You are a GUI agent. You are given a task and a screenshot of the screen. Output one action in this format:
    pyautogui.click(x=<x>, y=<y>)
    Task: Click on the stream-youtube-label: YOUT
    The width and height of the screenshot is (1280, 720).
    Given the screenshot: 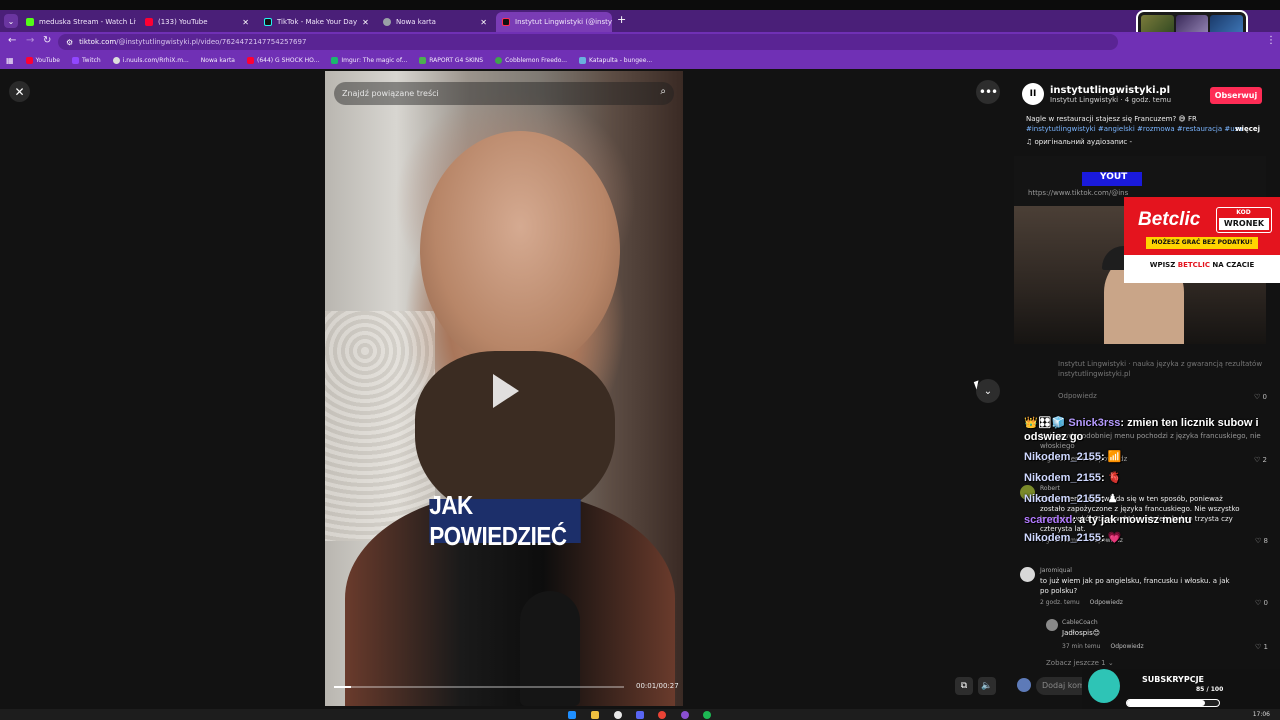 What is the action you would take?
    pyautogui.click(x=1112, y=179)
    